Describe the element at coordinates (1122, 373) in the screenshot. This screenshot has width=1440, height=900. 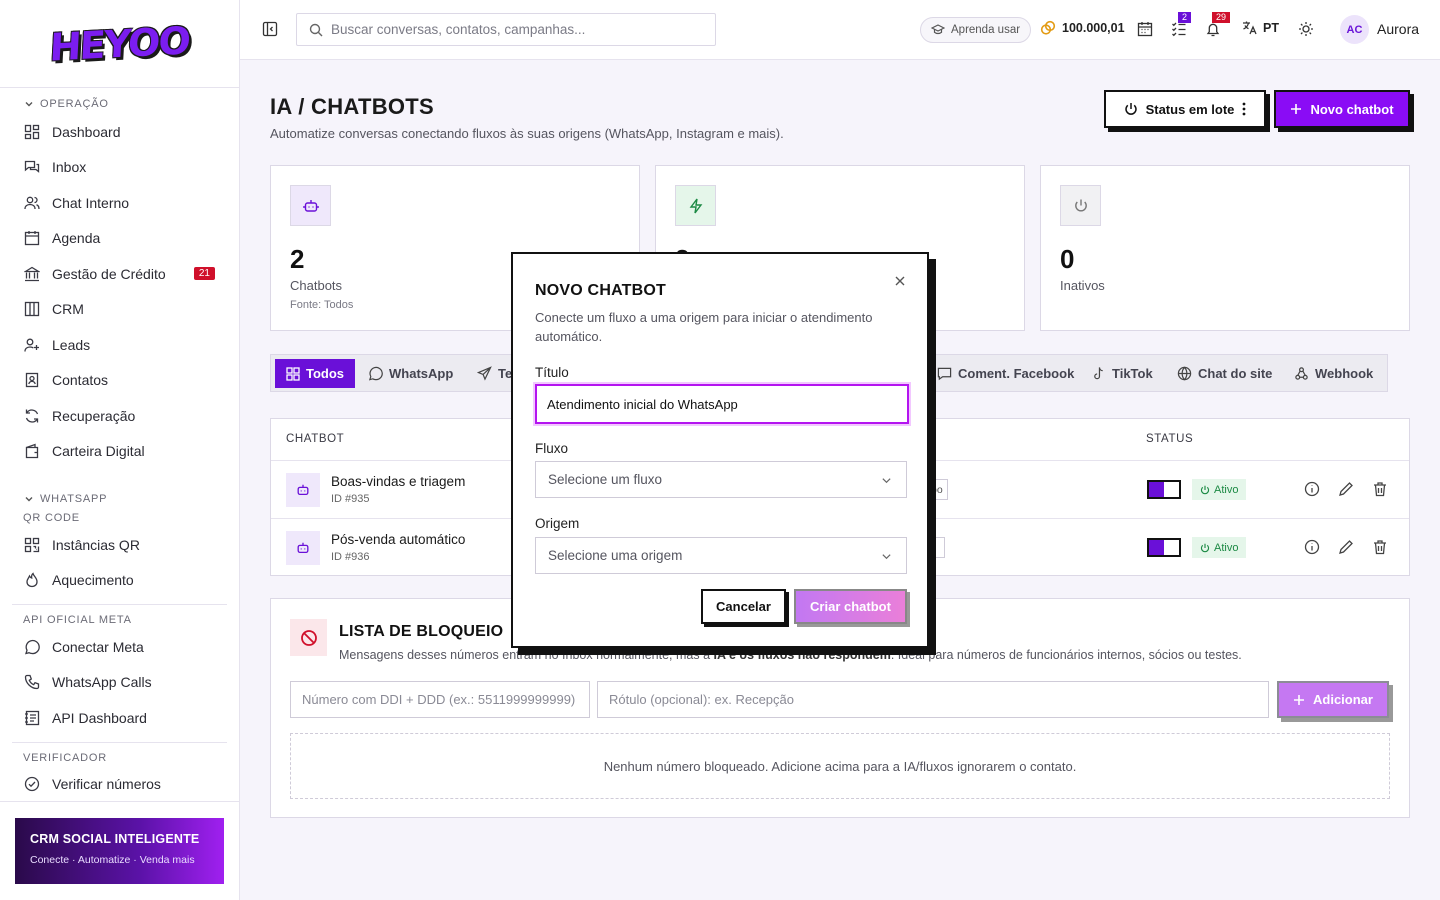
I see `tab-tiktok: TikTok` at that location.